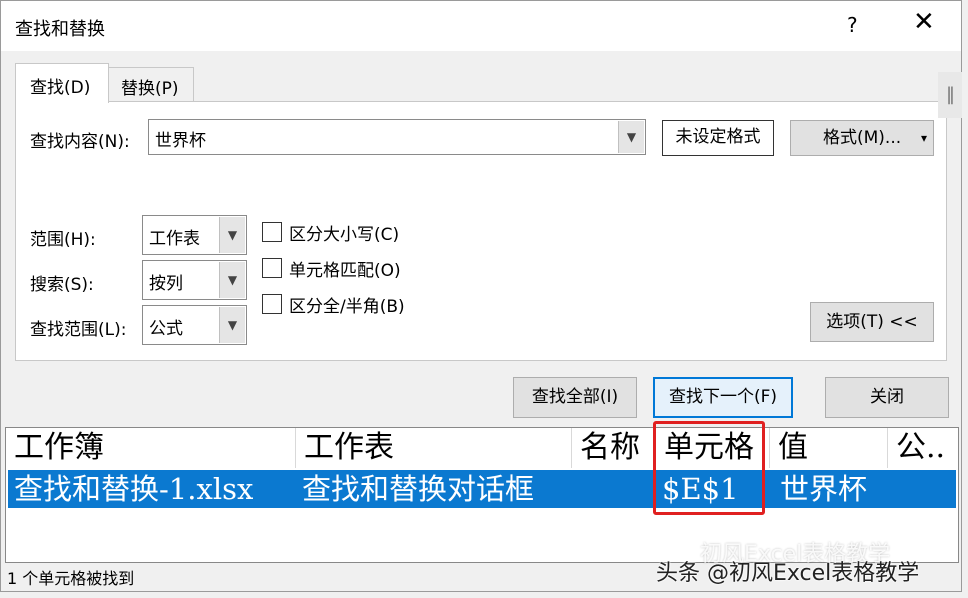  What do you see at coordinates (923, 138) in the screenshot?
I see `dropdown-arrow-icon: ▾` at bounding box center [923, 138].